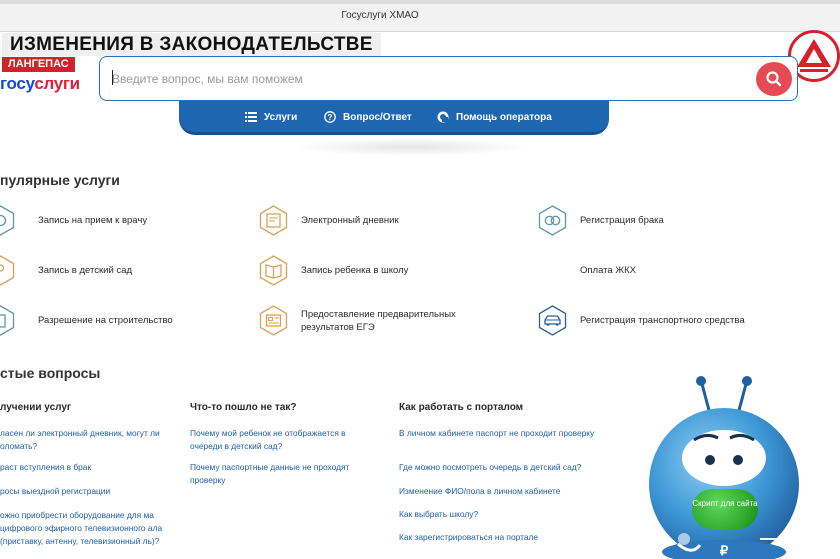 The width and height of the screenshot is (840, 559). What do you see at coordinates (112, 77) in the screenshot?
I see `text-caret` at bounding box center [112, 77].